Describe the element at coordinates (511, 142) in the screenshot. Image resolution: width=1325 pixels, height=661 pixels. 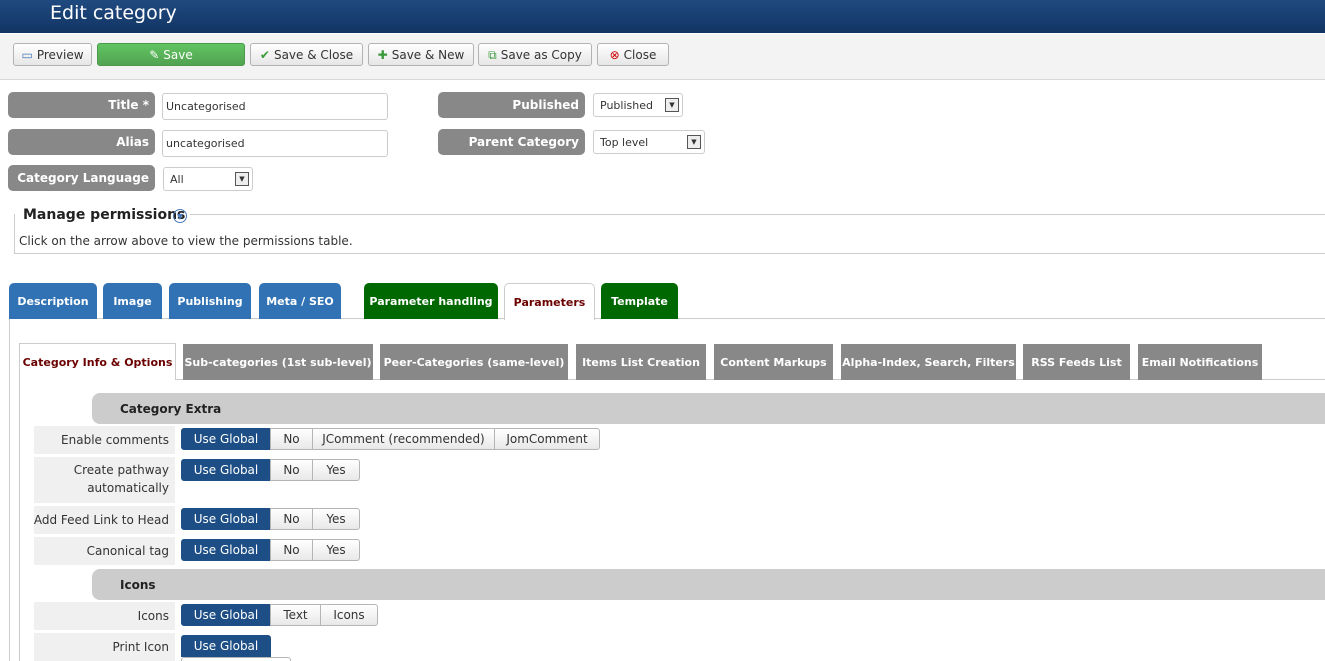
I see `parent-category-label: Parent Category` at that location.